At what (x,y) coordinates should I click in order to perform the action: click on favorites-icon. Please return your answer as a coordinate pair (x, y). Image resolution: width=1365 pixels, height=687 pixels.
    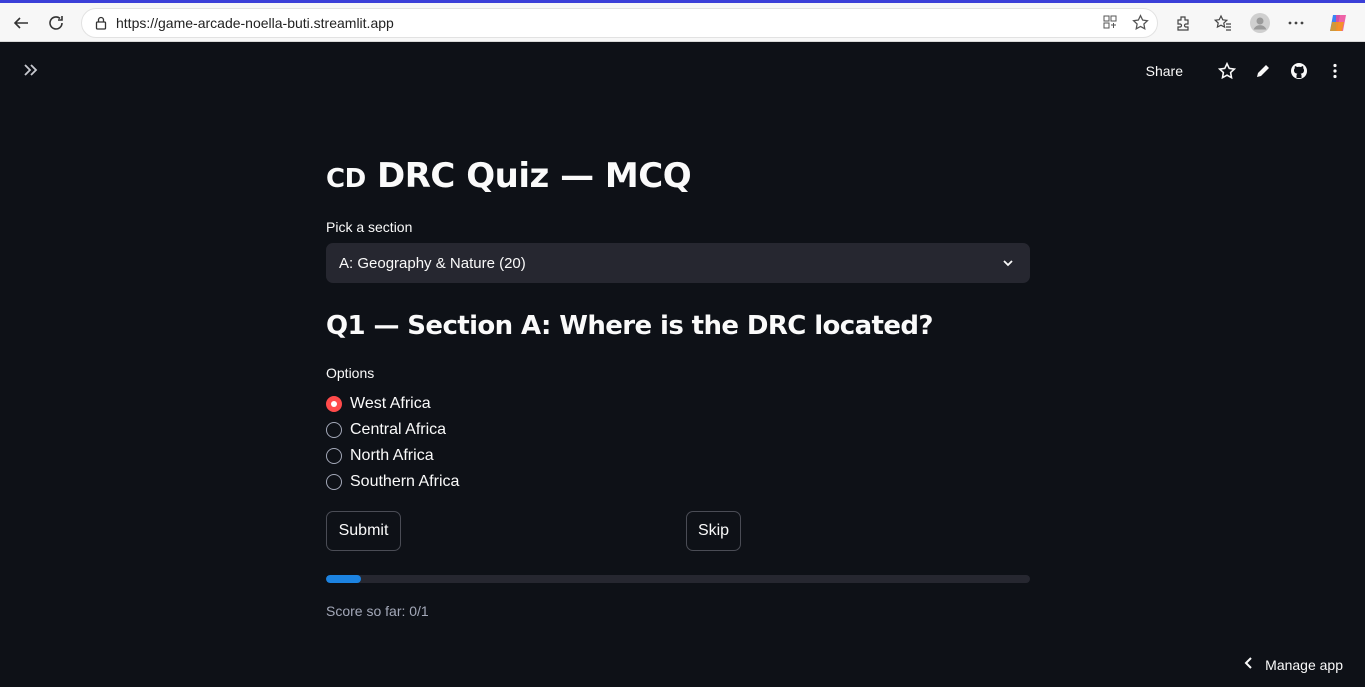
    Looking at the image, I should click on (1223, 23).